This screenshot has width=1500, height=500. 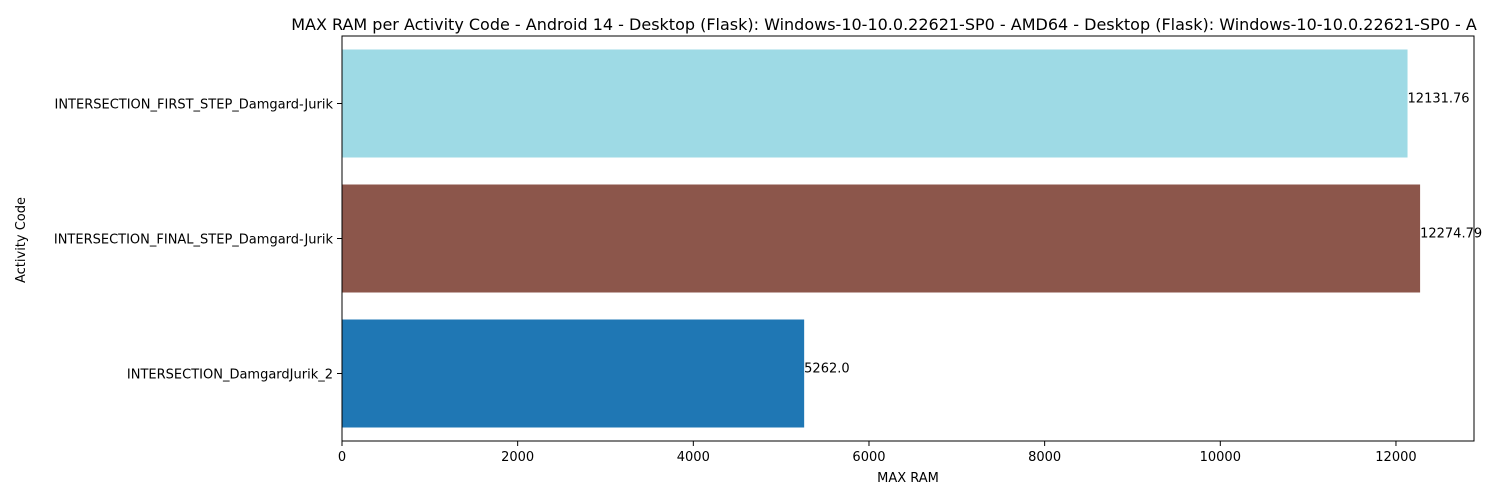 What do you see at coordinates (194, 240) in the screenshot?
I see `y-tick-label: INTERSECTION_FINAL_STEP_Damgard-Jurik` at bounding box center [194, 240].